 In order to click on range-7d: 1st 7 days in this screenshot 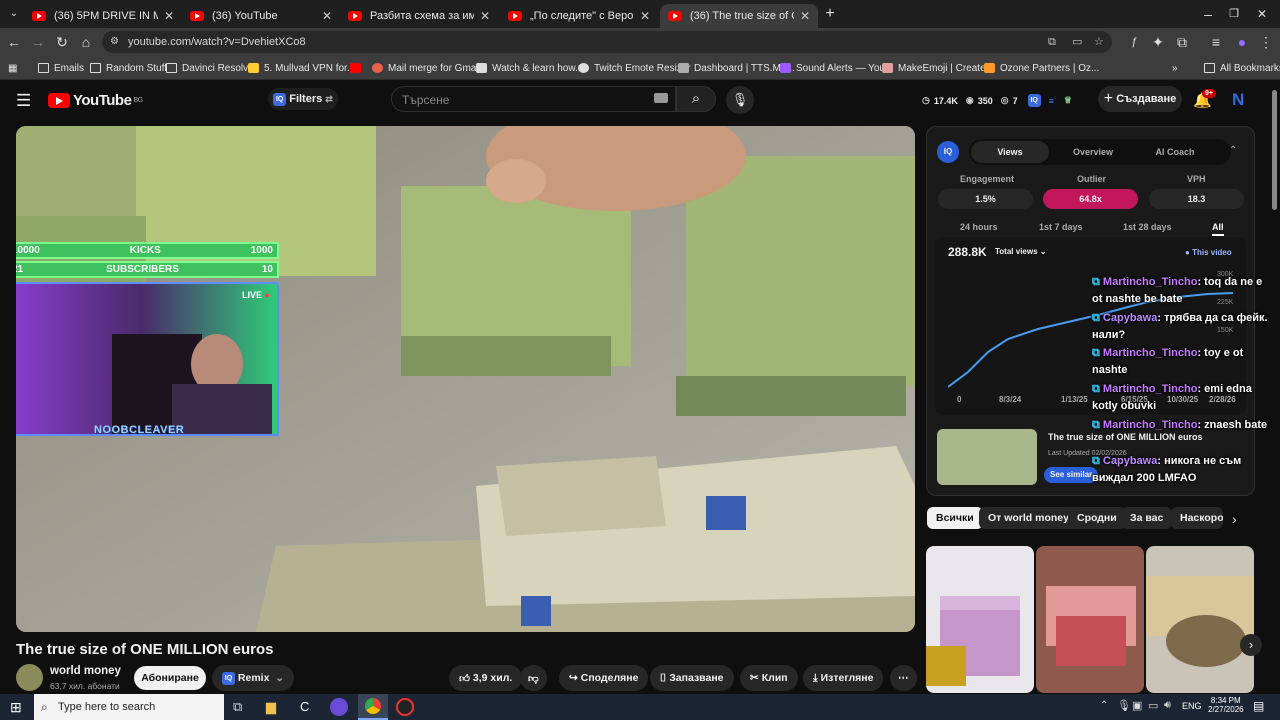, I will do `click(1061, 227)`.